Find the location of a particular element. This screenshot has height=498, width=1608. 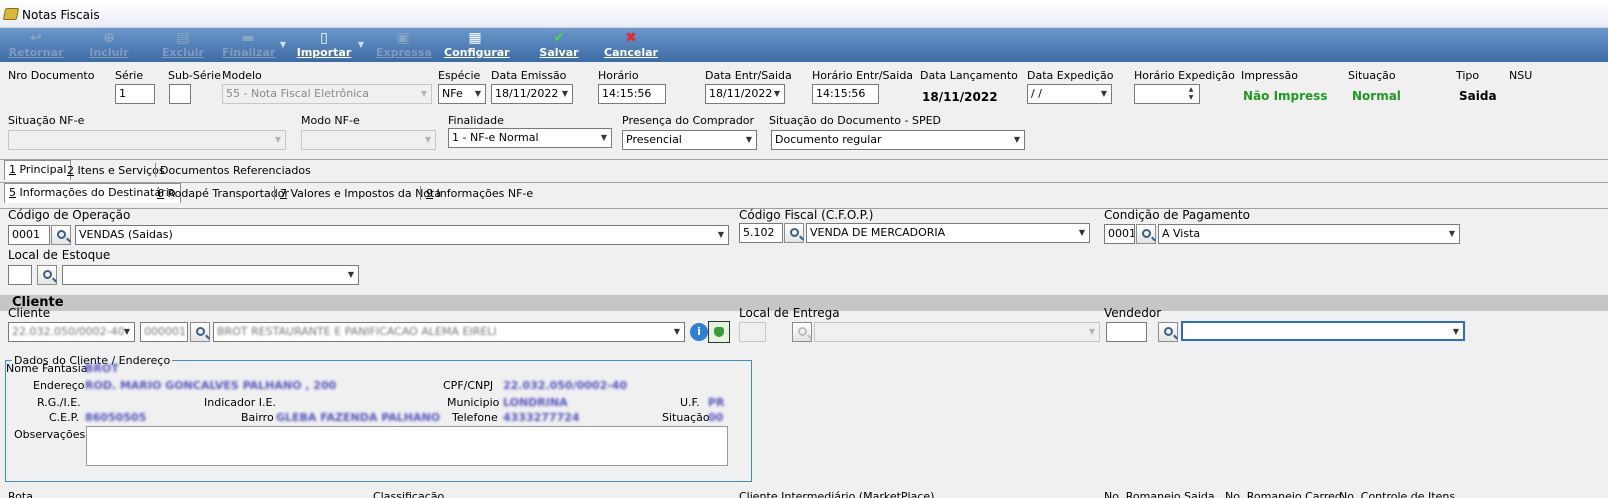

cfop-label: Código Fiscal (C.F.O.P.) is located at coordinates (806, 215).